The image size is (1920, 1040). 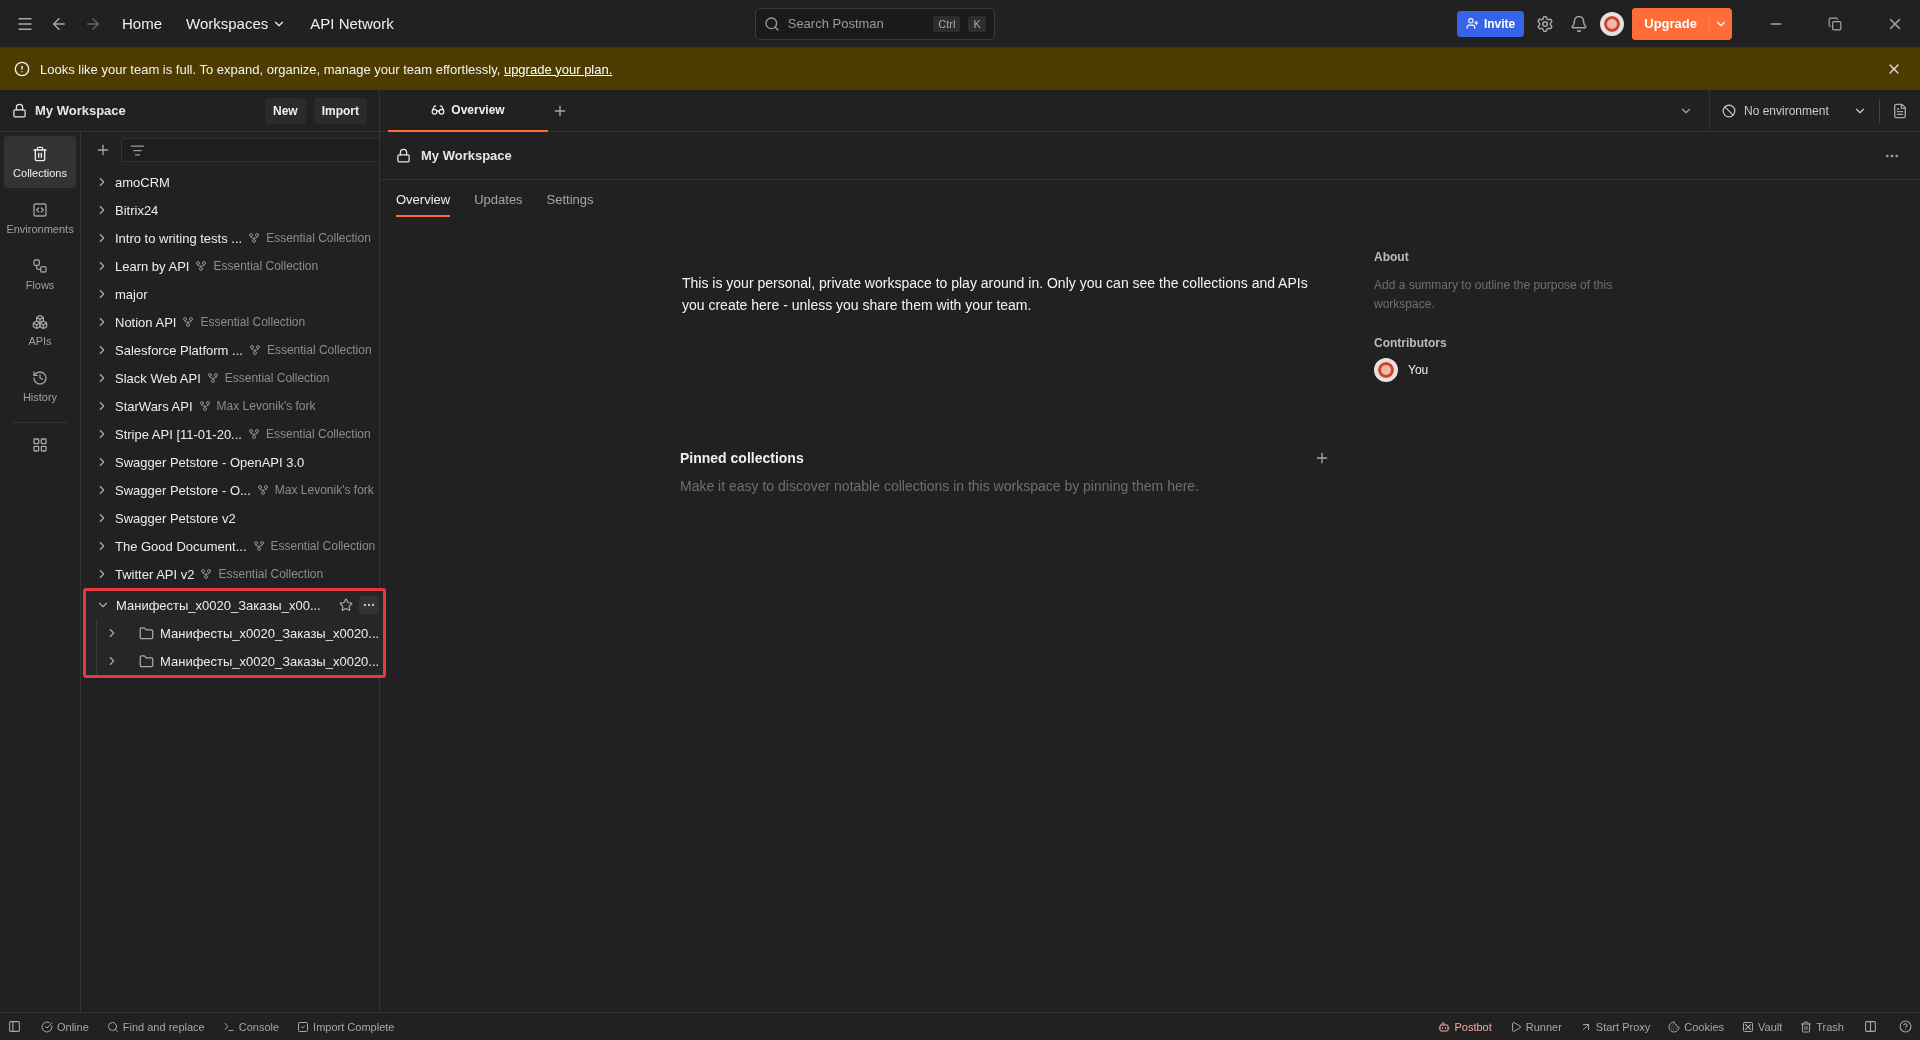 I want to click on sidebar-tab: History, so click(x=40, y=386).